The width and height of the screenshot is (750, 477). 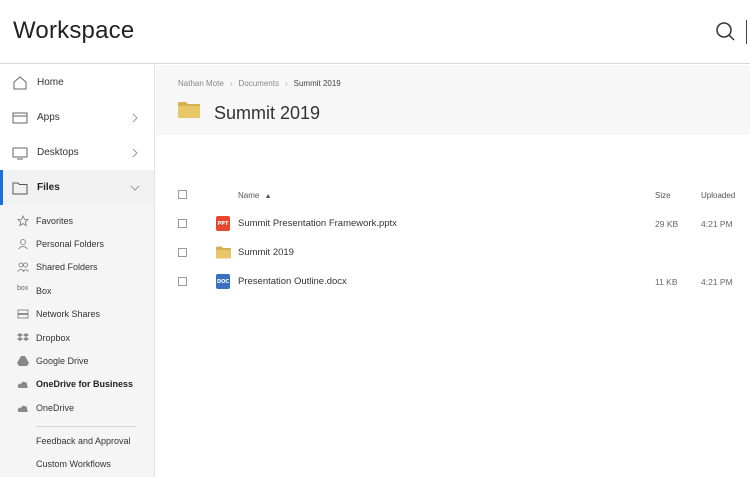 What do you see at coordinates (68, 314) in the screenshot?
I see `submenu-item-label: Network Shares` at bounding box center [68, 314].